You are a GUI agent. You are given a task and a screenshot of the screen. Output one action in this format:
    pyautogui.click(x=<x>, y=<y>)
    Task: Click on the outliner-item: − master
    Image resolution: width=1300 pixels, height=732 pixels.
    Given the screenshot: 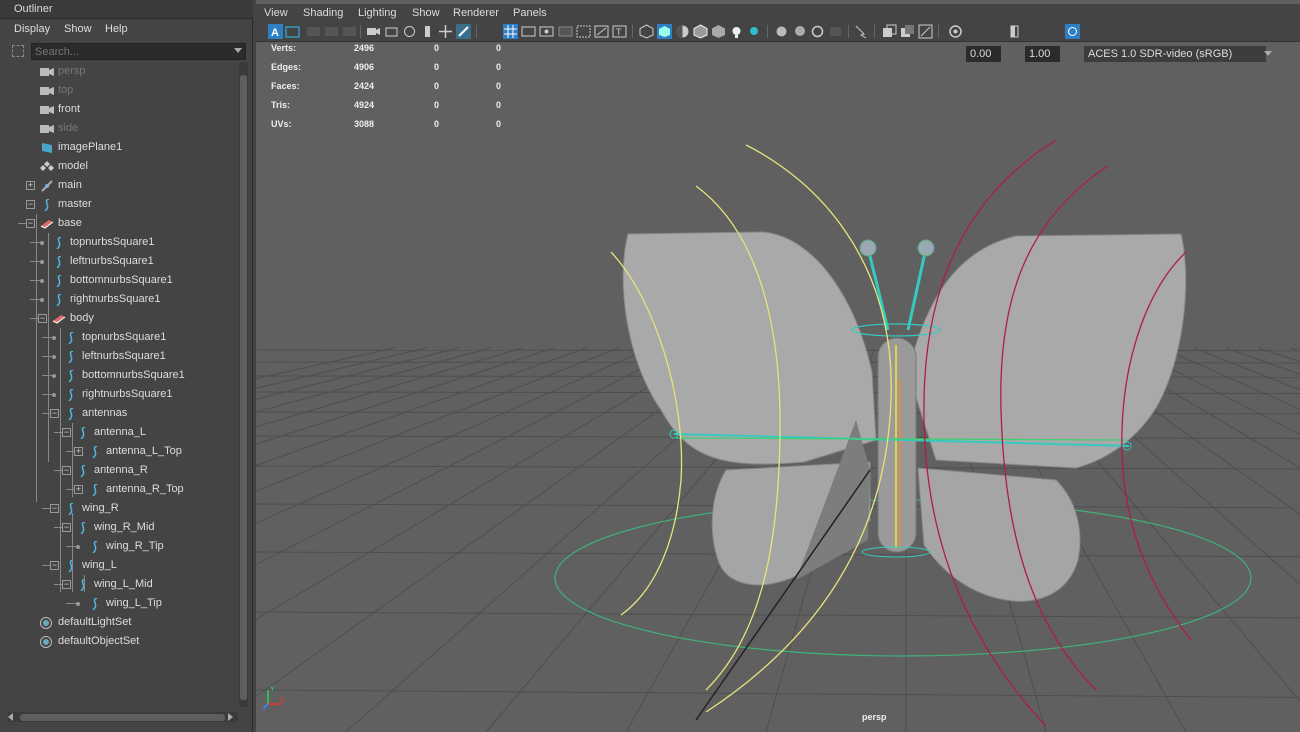 What is the action you would take?
    pyautogui.click(x=119, y=204)
    